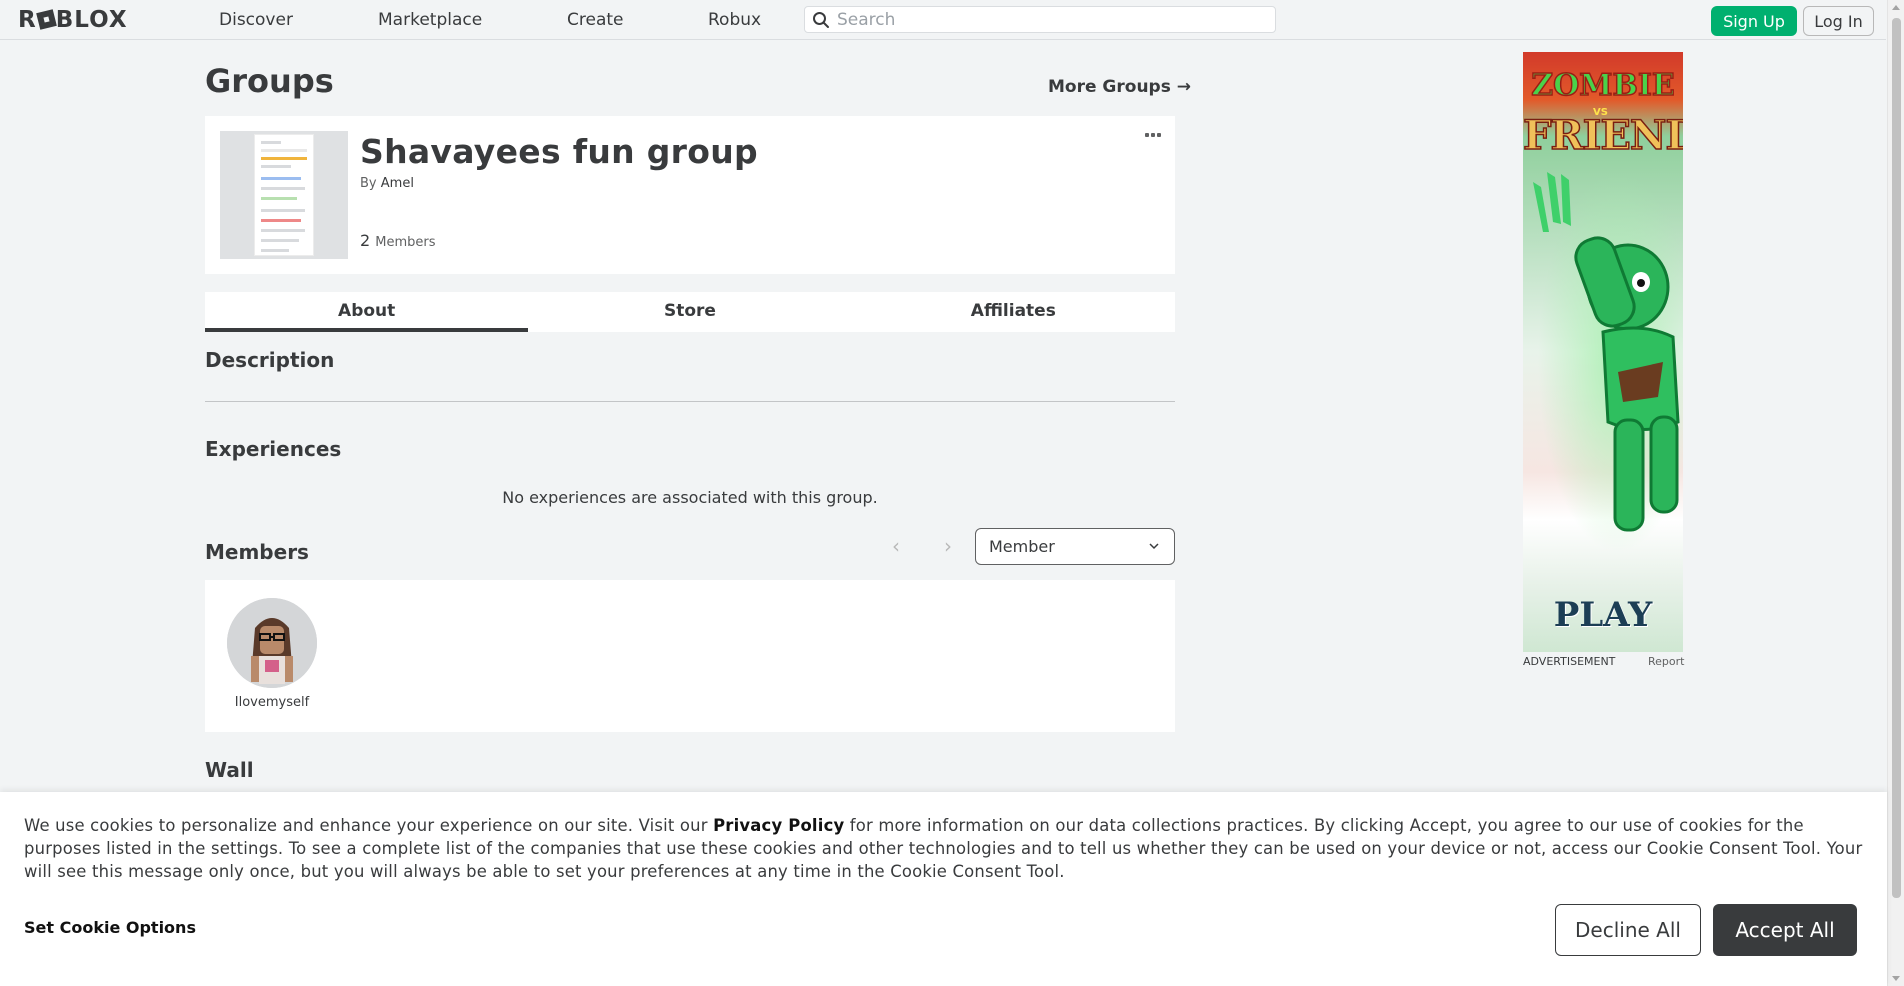 This screenshot has width=1904, height=986. I want to click on sign-up-button: Sign Up, so click(1754, 21).